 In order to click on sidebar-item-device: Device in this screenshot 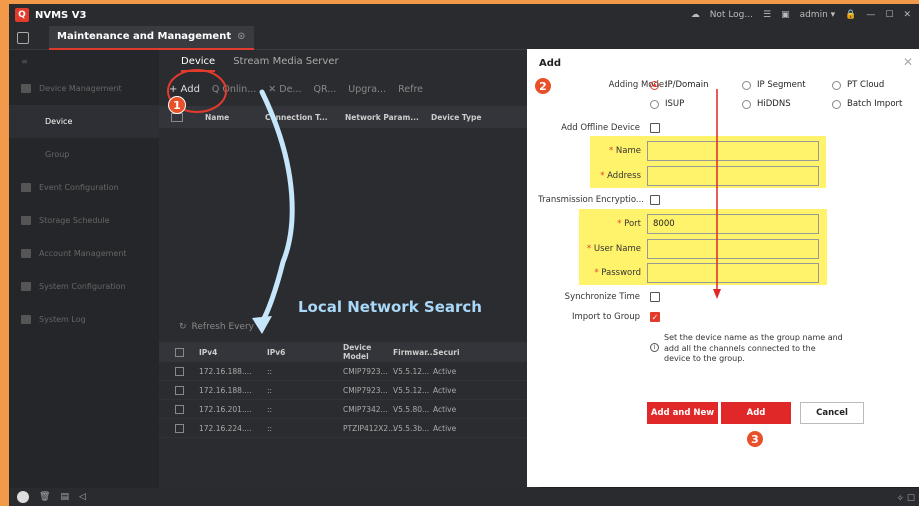, I will do `click(84, 121)`.